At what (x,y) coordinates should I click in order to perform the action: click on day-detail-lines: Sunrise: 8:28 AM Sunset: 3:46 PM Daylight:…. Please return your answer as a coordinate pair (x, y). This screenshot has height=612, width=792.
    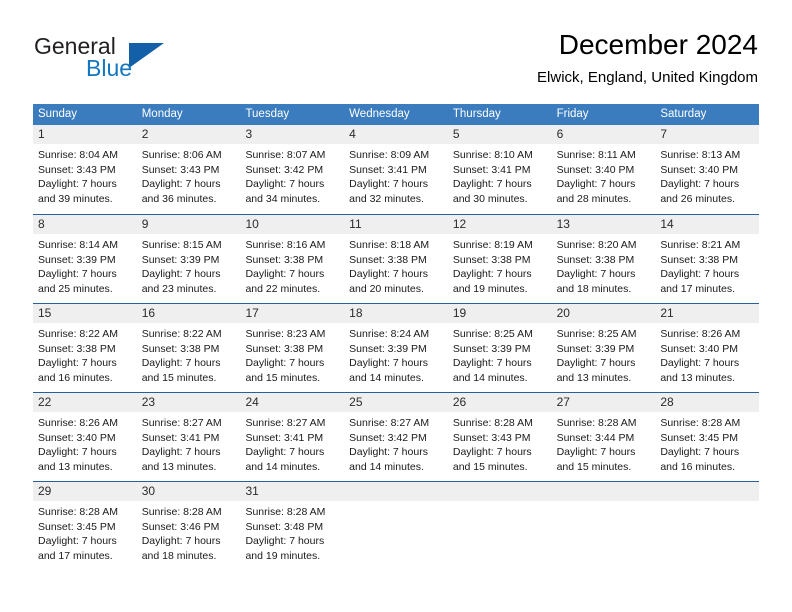
    Looking at the image, I should click on (189, 532).